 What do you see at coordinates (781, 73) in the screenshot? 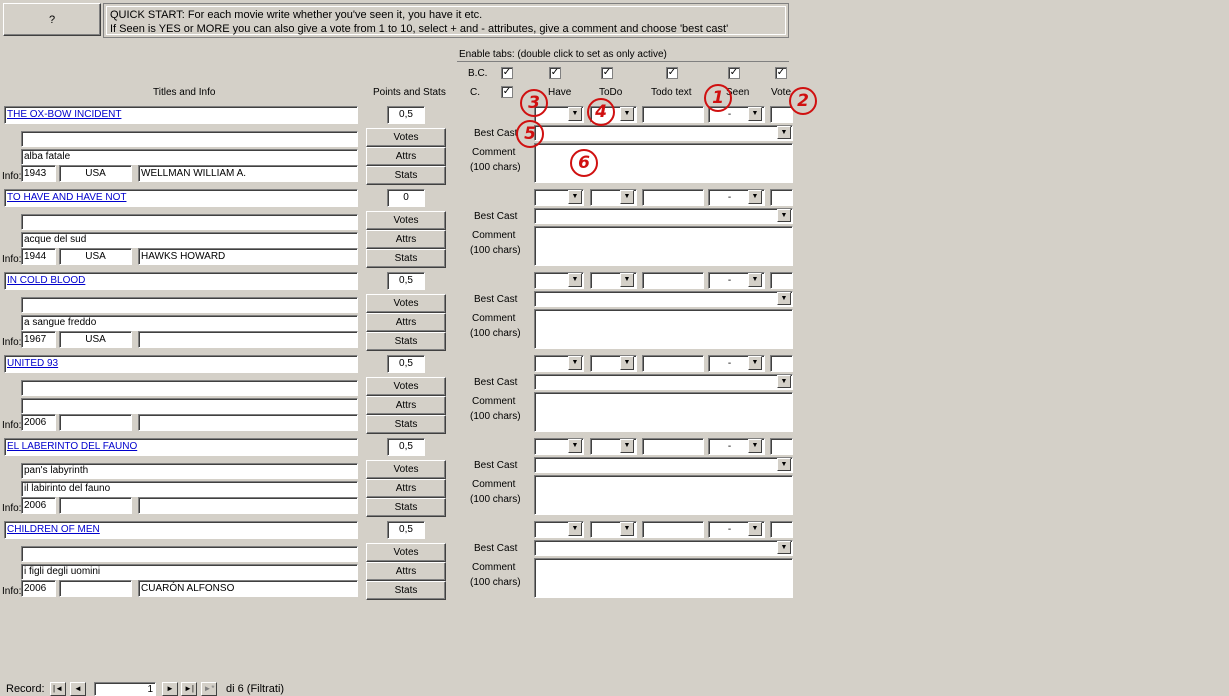
I see `vote-tab-checkbox: ✓` at bounding box center [781, 73].